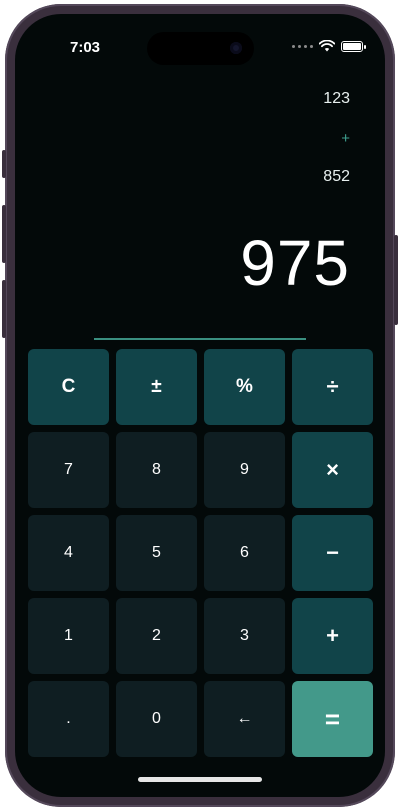  I want to click on operator-symbol: +, so click(345, 138).